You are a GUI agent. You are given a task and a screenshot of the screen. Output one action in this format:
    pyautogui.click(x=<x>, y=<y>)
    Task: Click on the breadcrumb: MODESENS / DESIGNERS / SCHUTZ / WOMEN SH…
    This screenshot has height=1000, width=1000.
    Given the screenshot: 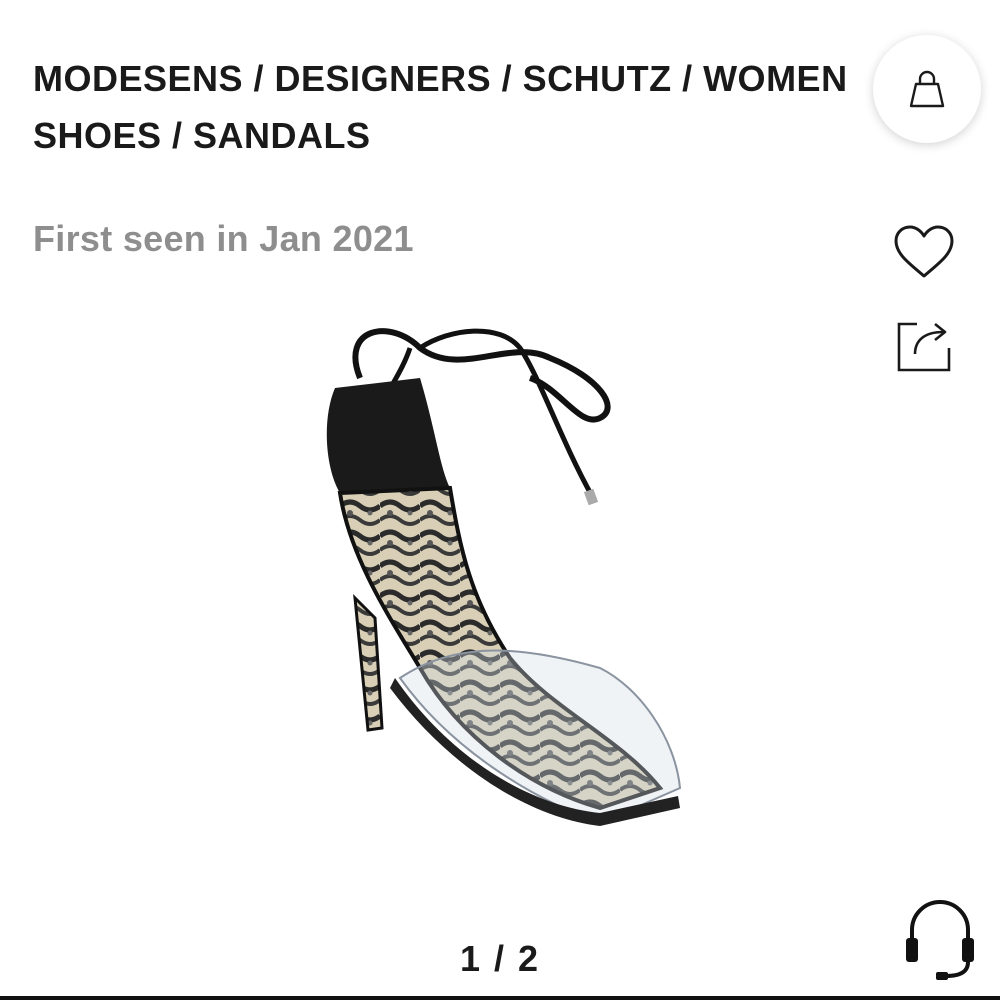 What is the action you would take?
    pyautogui.click(x=463, y=110)
    